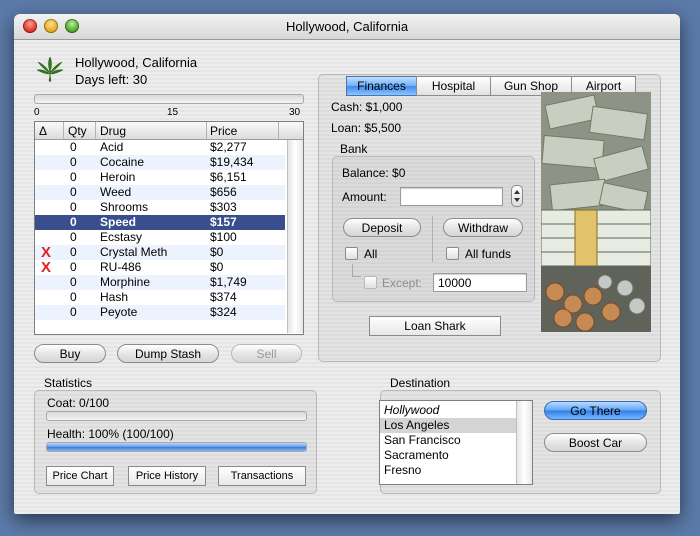 This screenshot has height=536, width=700. What do you see at coordinates (364, 197) in the screenshot?
I see `amount-label: Amount:` at bounding box center [364, 197].